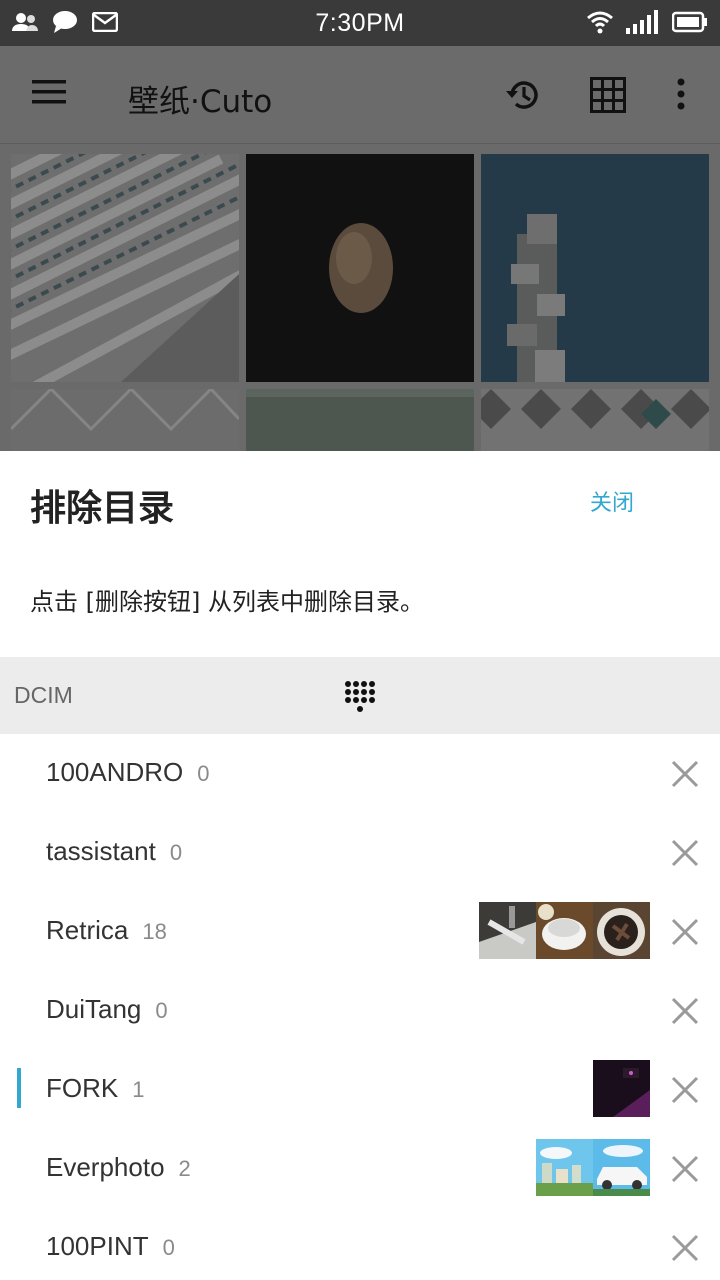  I want to click on close-button: 关闭, so click(612, 501).